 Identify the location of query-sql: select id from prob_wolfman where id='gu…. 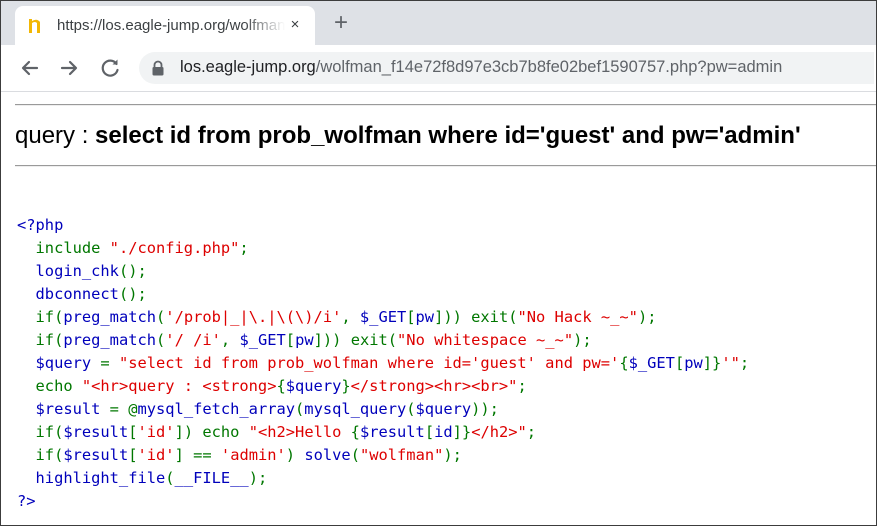
(448, 135).